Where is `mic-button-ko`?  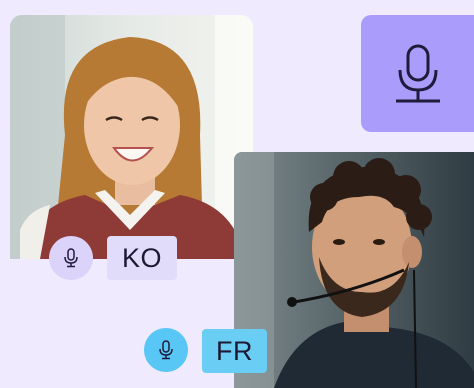 mic-button-ko is located at coordinates (71, 258).